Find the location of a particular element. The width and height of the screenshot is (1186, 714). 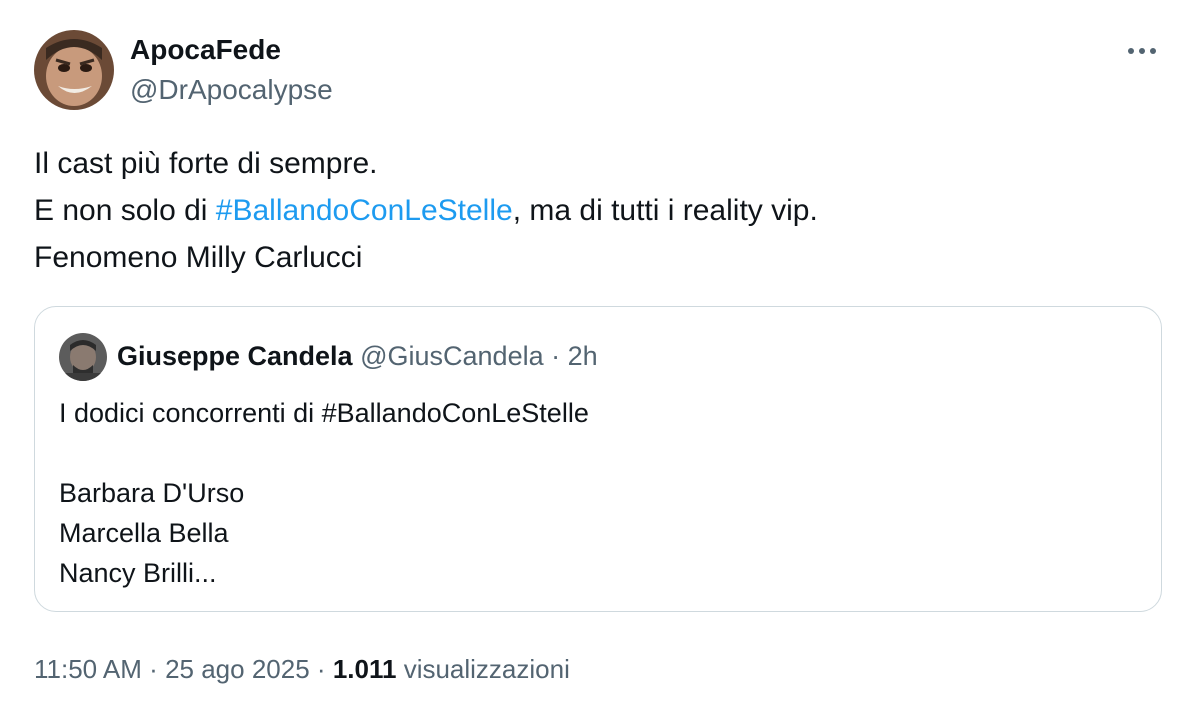

tweet-line-3: Fenomeno Milly Carlucci is located at coordinates (198, 257).